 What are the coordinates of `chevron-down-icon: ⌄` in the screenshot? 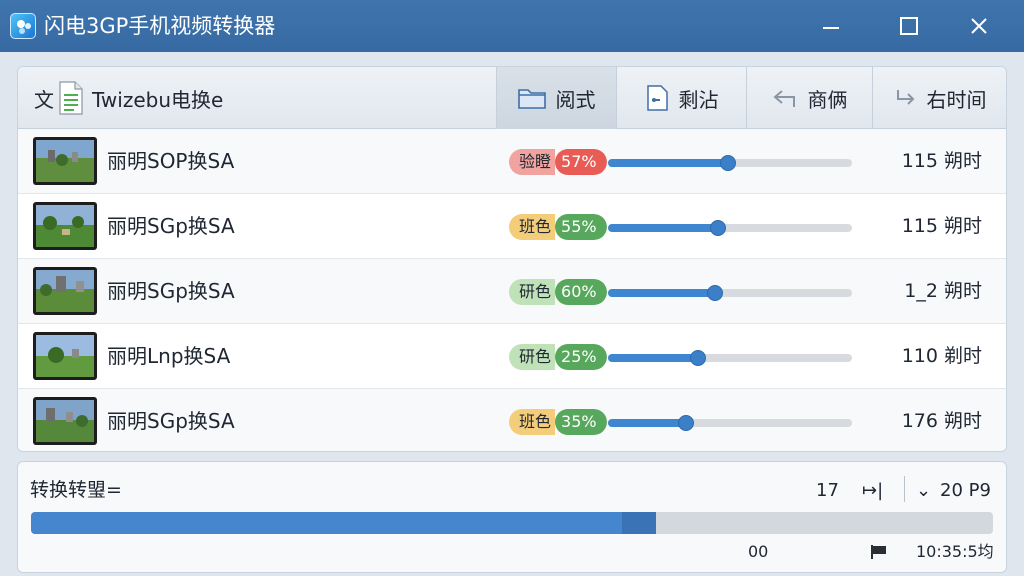 It's located at (923, 491).